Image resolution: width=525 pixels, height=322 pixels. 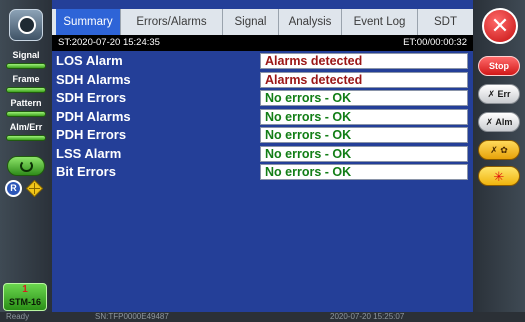 What do you see at coordinates (499, 122) in the screenshot?
I see `inject-alarm-button: ✗ Alm` at bounding box center [499, 122].